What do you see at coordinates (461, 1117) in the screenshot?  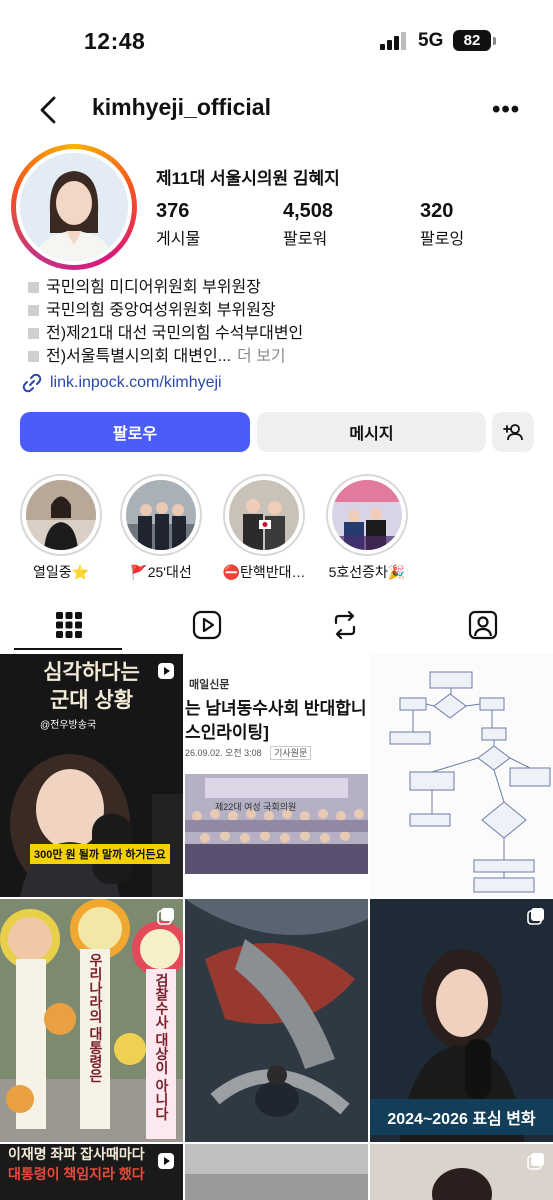 I see `post-caption: 2024~2026 표심 변화` at bounding box center [461, 1117].